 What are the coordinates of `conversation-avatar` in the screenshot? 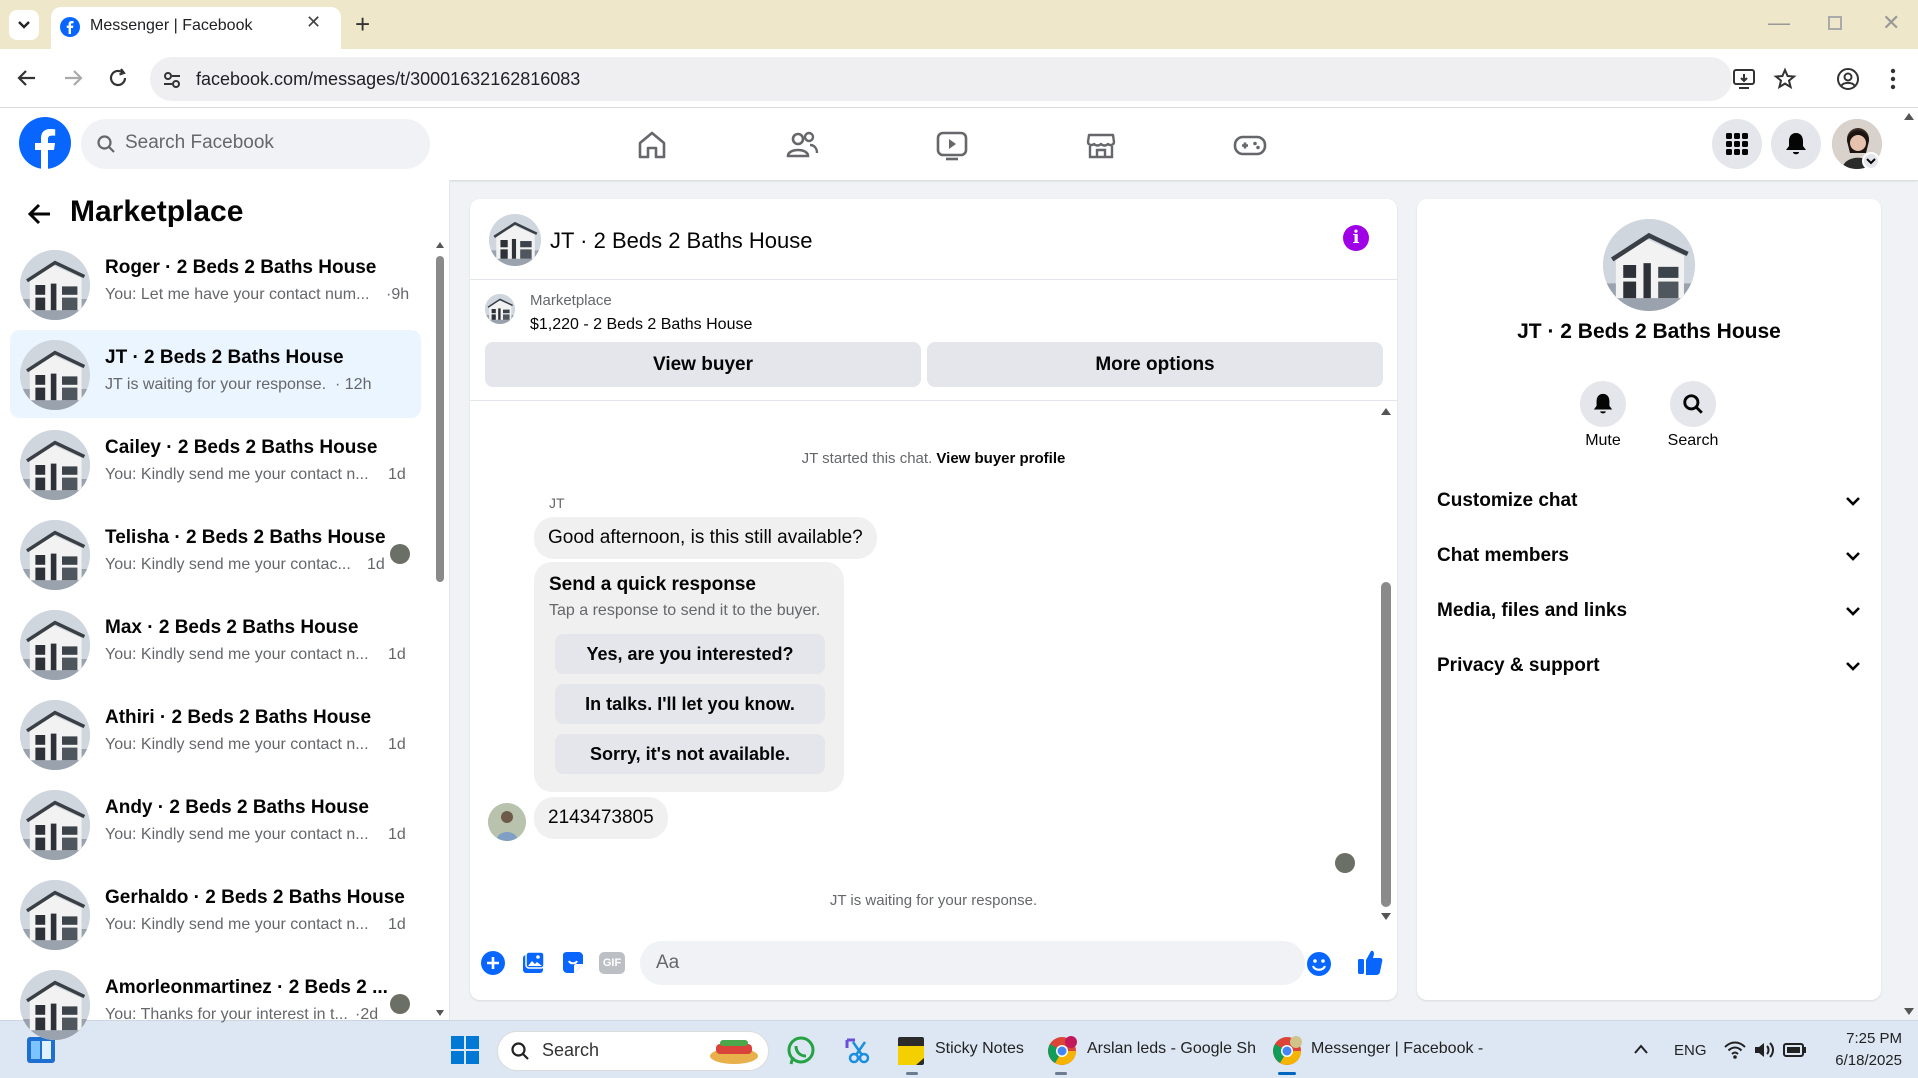 It's located at (55, 825).